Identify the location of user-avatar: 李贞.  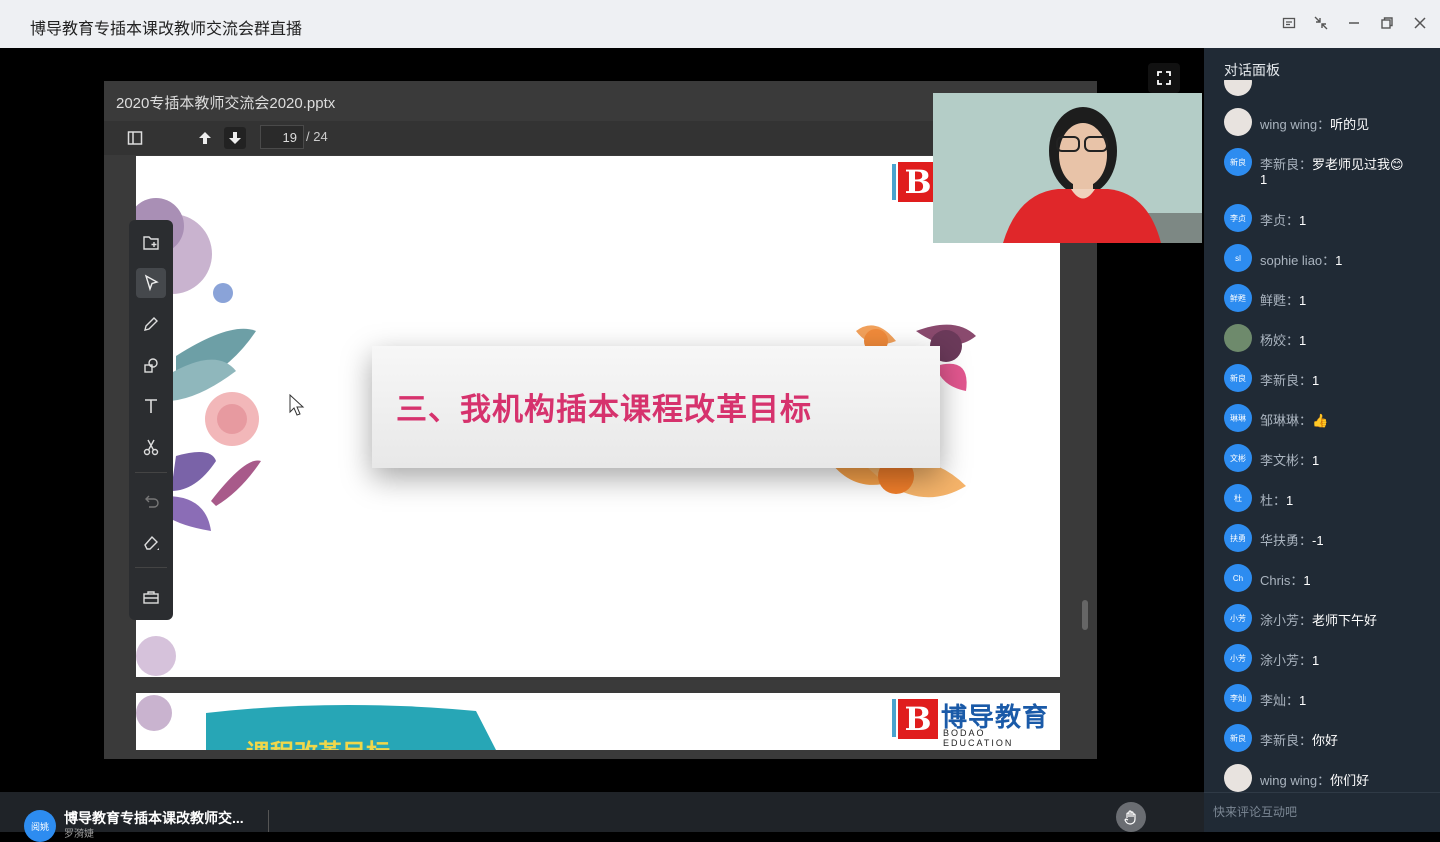
(1238, 218).